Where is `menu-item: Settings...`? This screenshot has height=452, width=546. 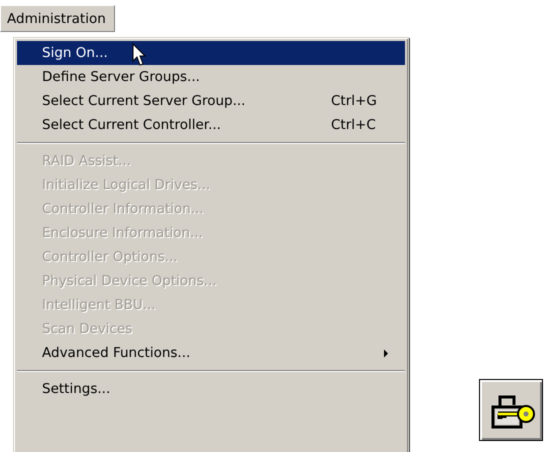
menu-item: Settings... is located at coordinates (211, 389).